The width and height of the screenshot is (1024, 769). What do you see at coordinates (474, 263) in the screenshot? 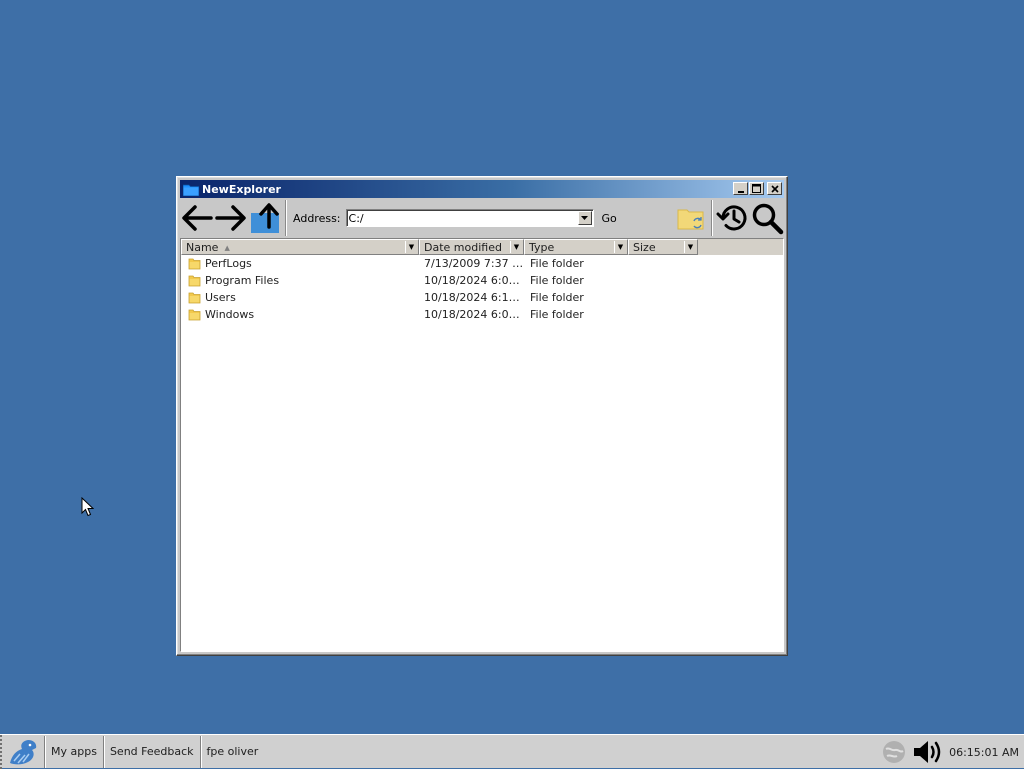
I see `file-date: 7/13/2009 7:37 PM` at bounding box center [474, 263].